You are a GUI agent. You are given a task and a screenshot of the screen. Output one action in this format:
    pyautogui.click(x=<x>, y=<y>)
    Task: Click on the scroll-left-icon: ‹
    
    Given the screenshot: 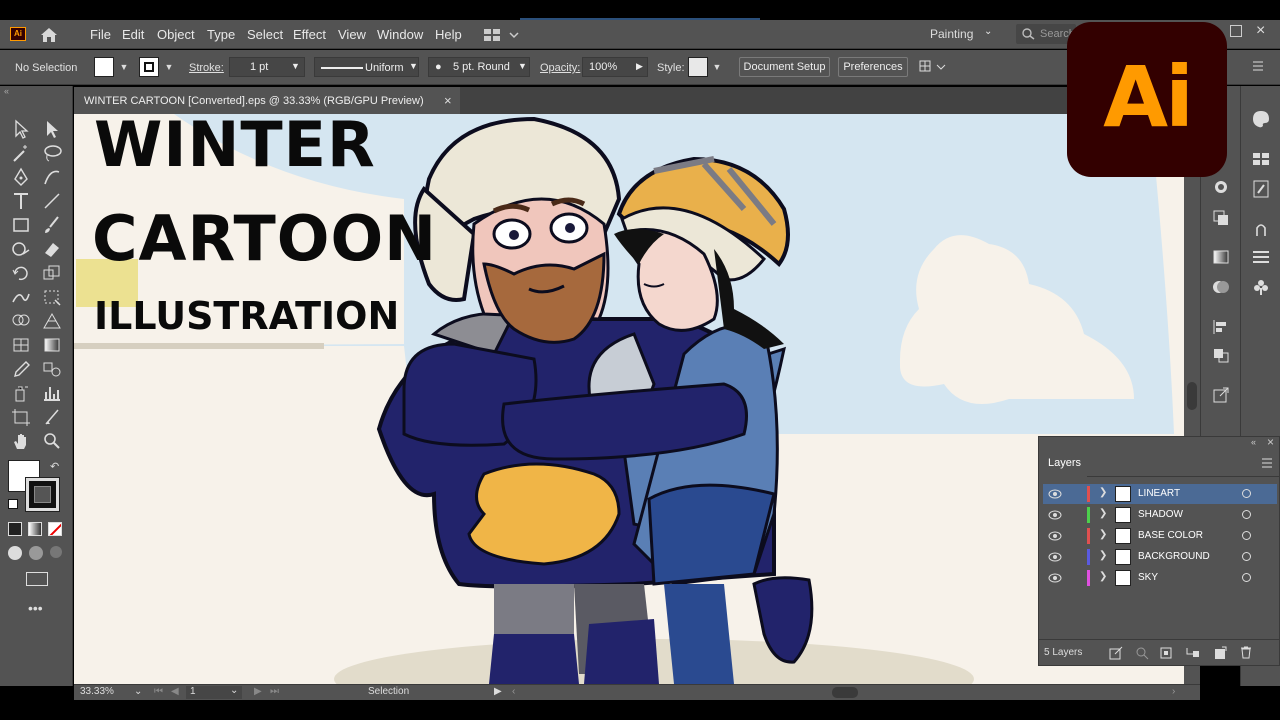 What is the action you would take?
    pyautogui.click(x=513, y=691)
    